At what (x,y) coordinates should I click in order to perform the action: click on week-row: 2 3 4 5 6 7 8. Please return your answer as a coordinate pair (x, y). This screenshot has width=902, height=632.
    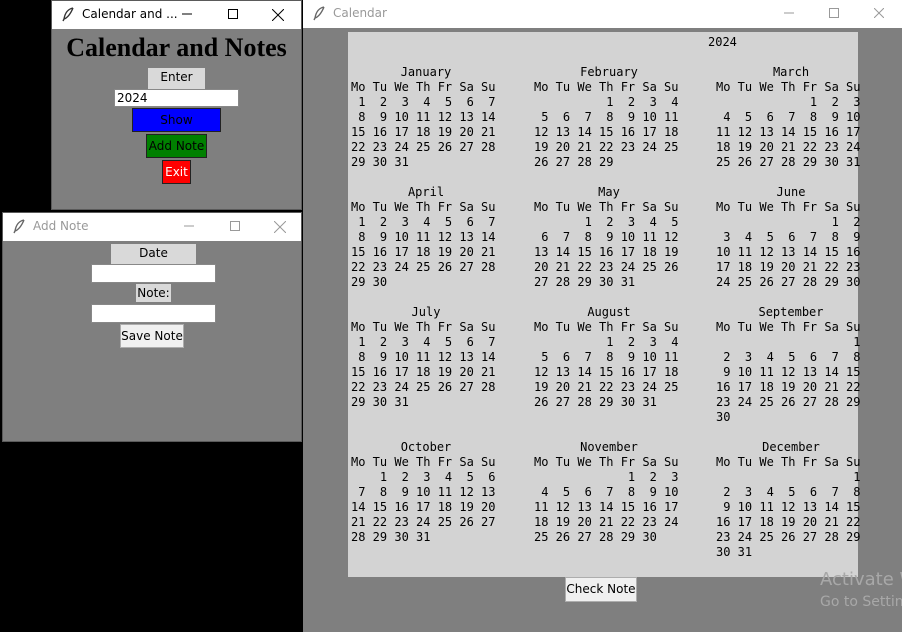
    Looking at the image, I should click on (788, 357).